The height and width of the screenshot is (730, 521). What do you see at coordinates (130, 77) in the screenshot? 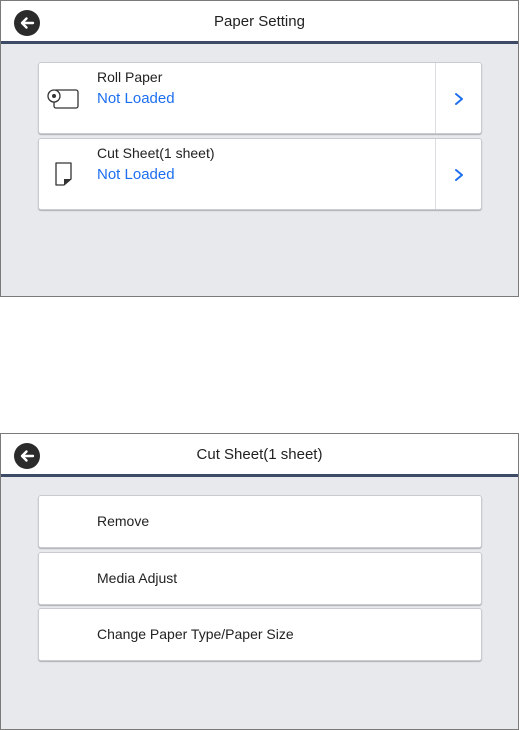
I see `roll-paper-label: Roll Paper` at bounding box center [130, 77].